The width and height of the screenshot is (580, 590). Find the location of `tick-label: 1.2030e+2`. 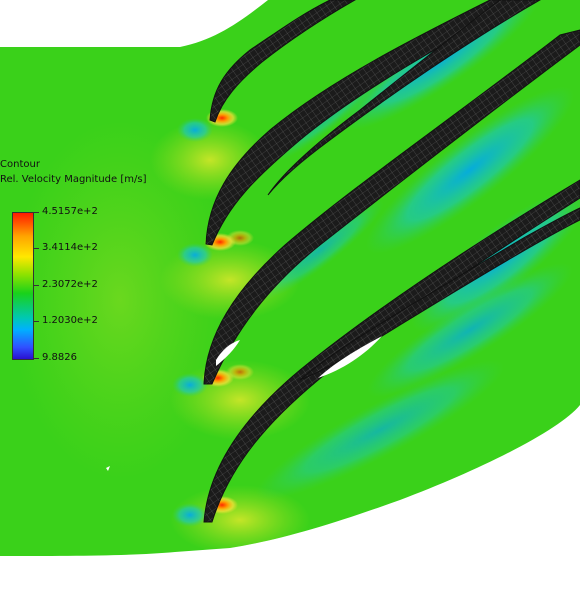

tick-label: 1.2030e+2 is located at coordinates (70, 320).